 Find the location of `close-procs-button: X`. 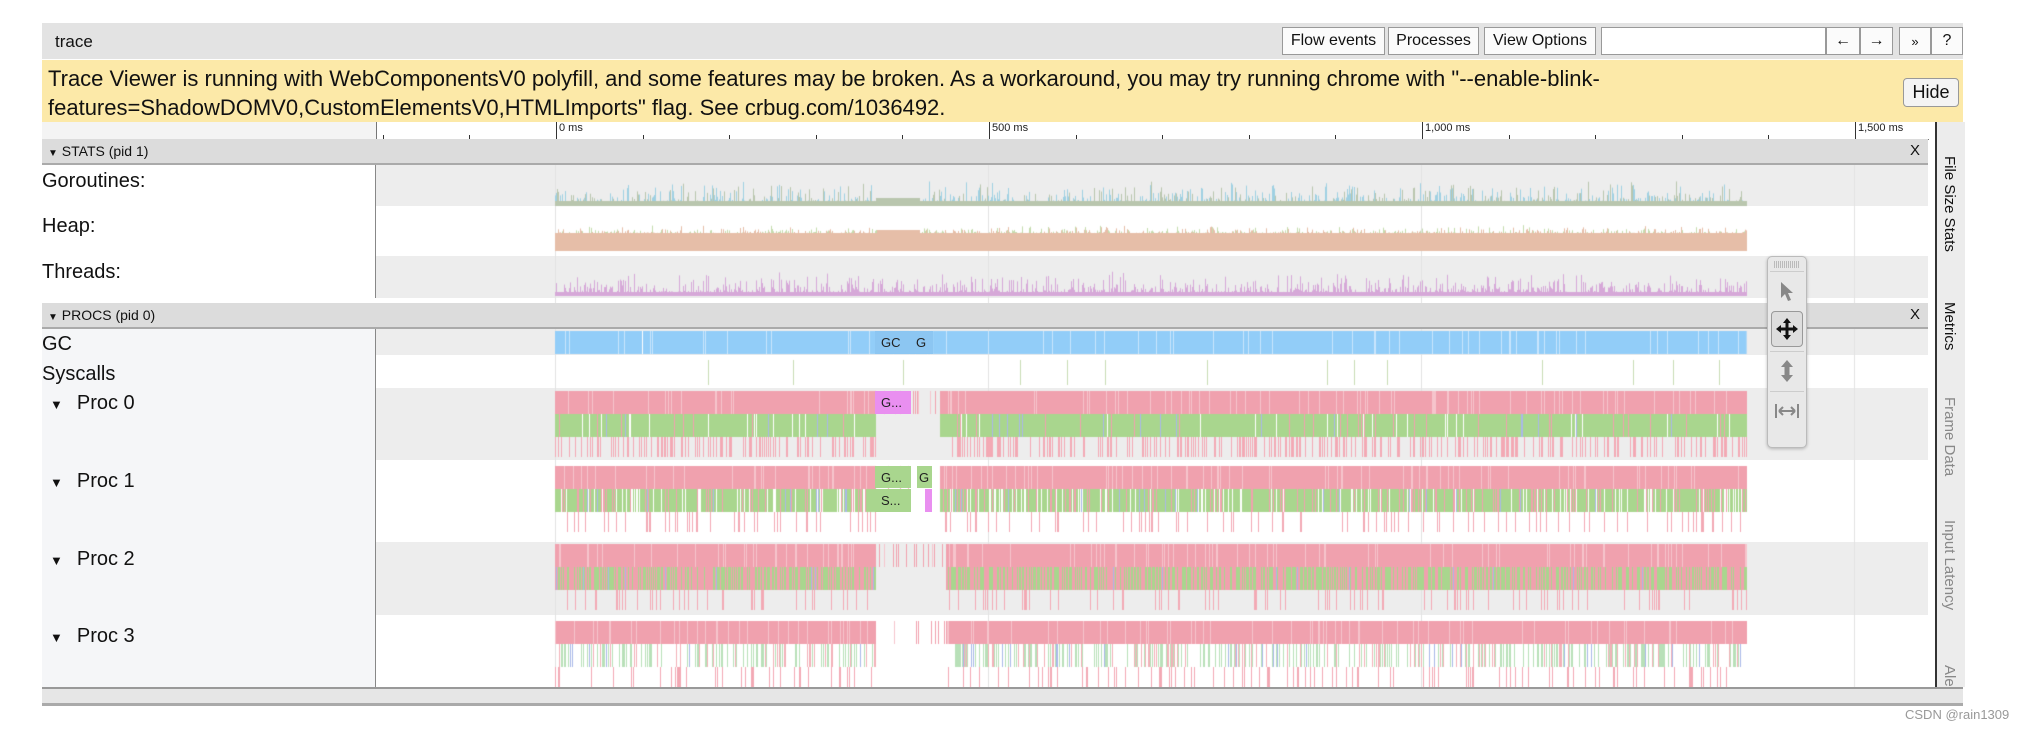

close-procs-button: X is located at coordinates (1915, 314).